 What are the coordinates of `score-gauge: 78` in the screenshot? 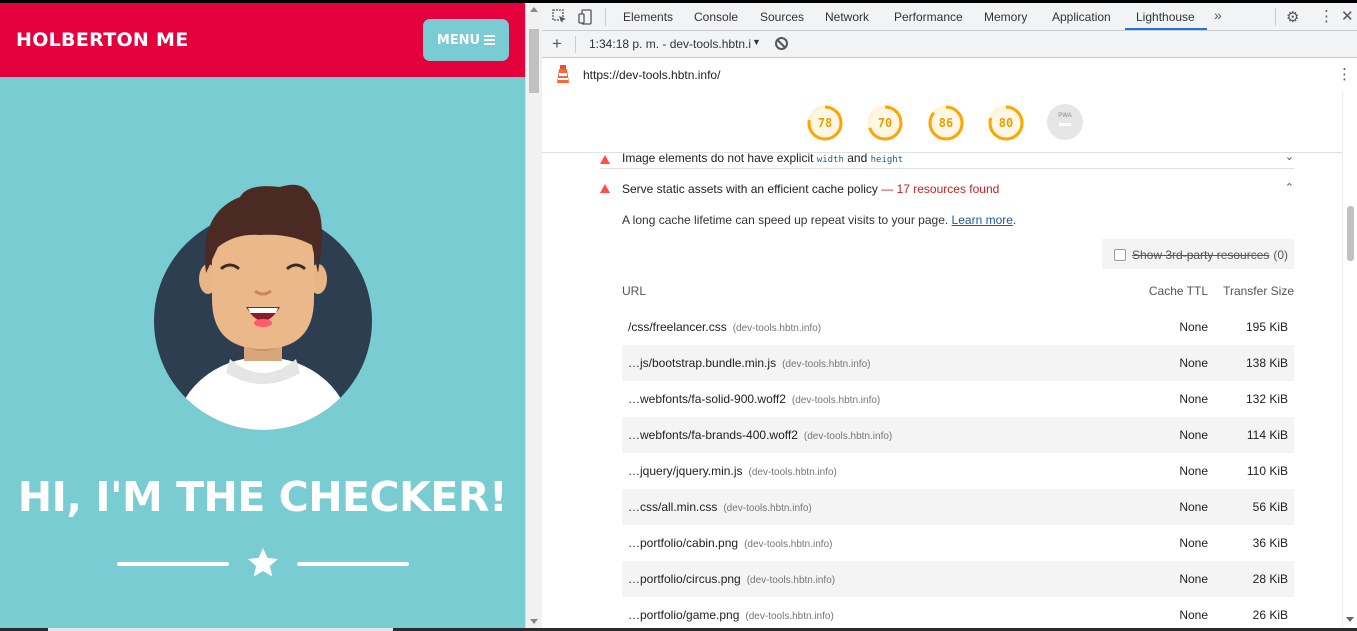 It's located at (825, 123).